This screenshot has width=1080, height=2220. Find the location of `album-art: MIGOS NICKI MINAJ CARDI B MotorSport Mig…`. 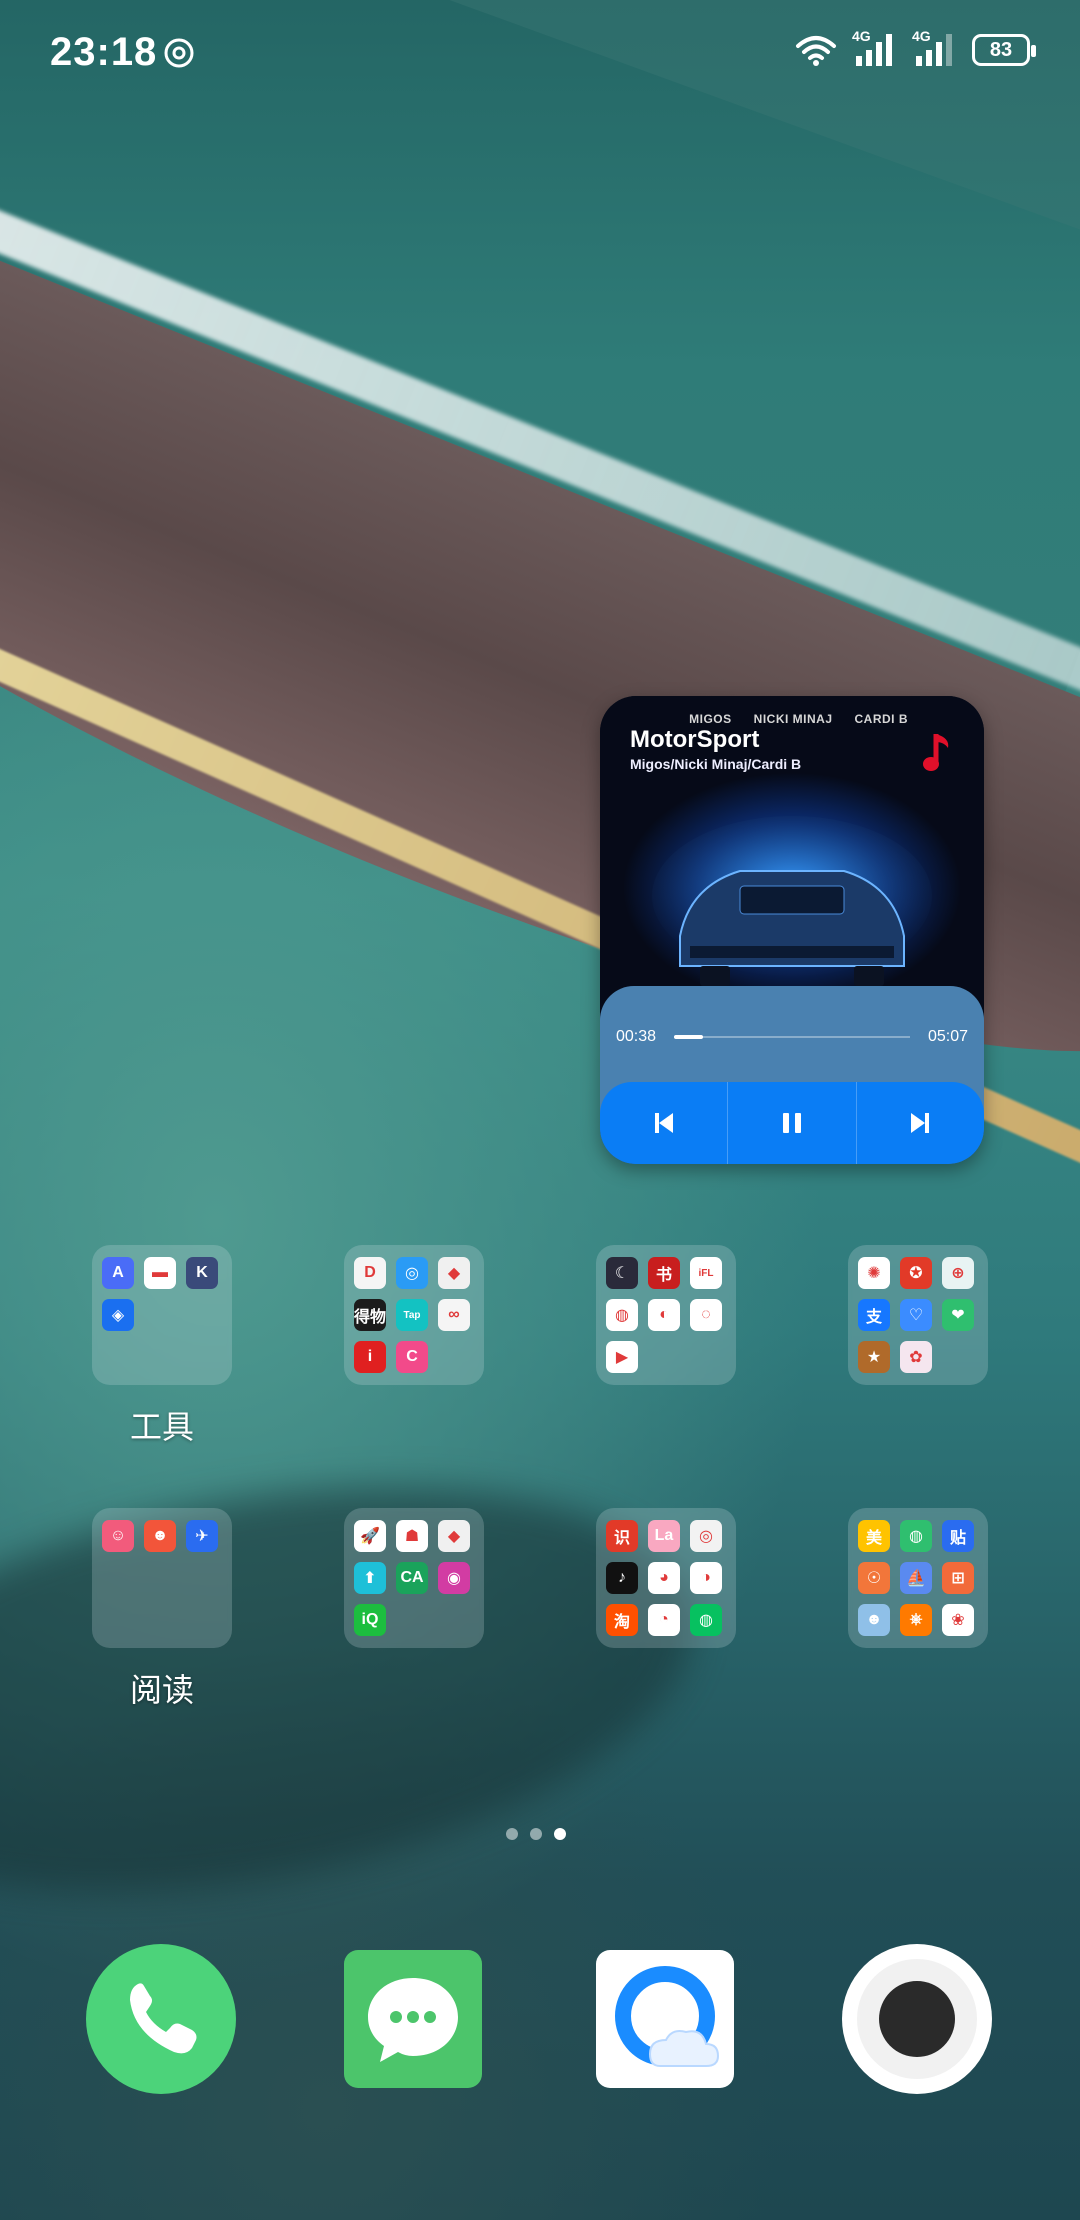

album-art: MIGOS NICKI MINAJ CARDI B MotorSport Mig… is located at coordinates (792, 856).